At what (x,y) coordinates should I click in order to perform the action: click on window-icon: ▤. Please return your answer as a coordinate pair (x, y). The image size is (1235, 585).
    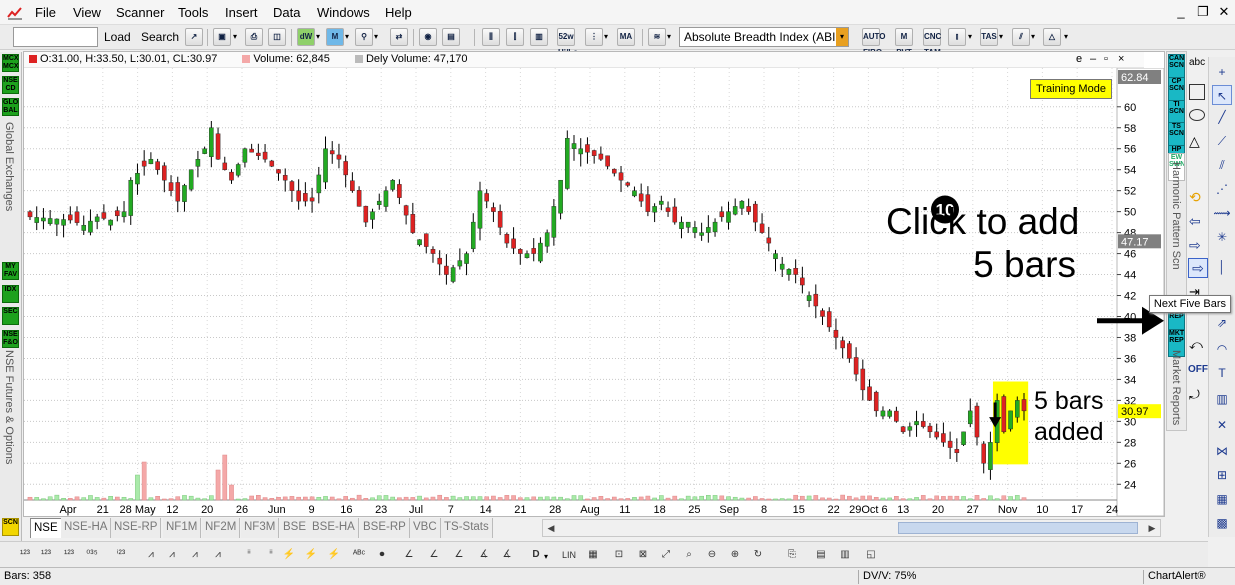
    Looking at the image, I should click on (451, 37).